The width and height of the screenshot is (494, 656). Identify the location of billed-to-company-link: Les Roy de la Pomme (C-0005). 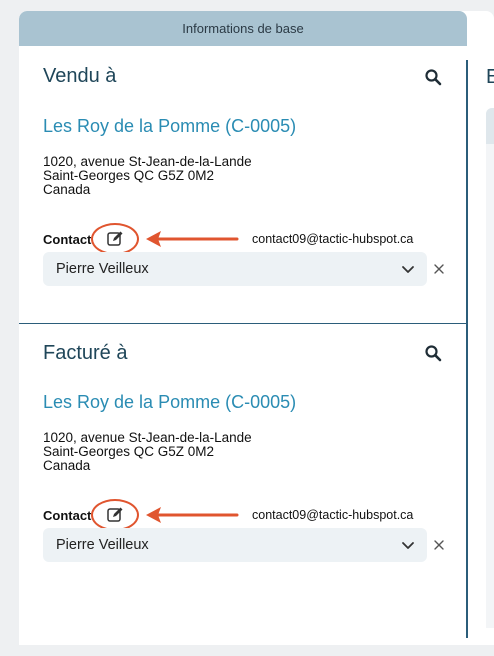
(169, 402).